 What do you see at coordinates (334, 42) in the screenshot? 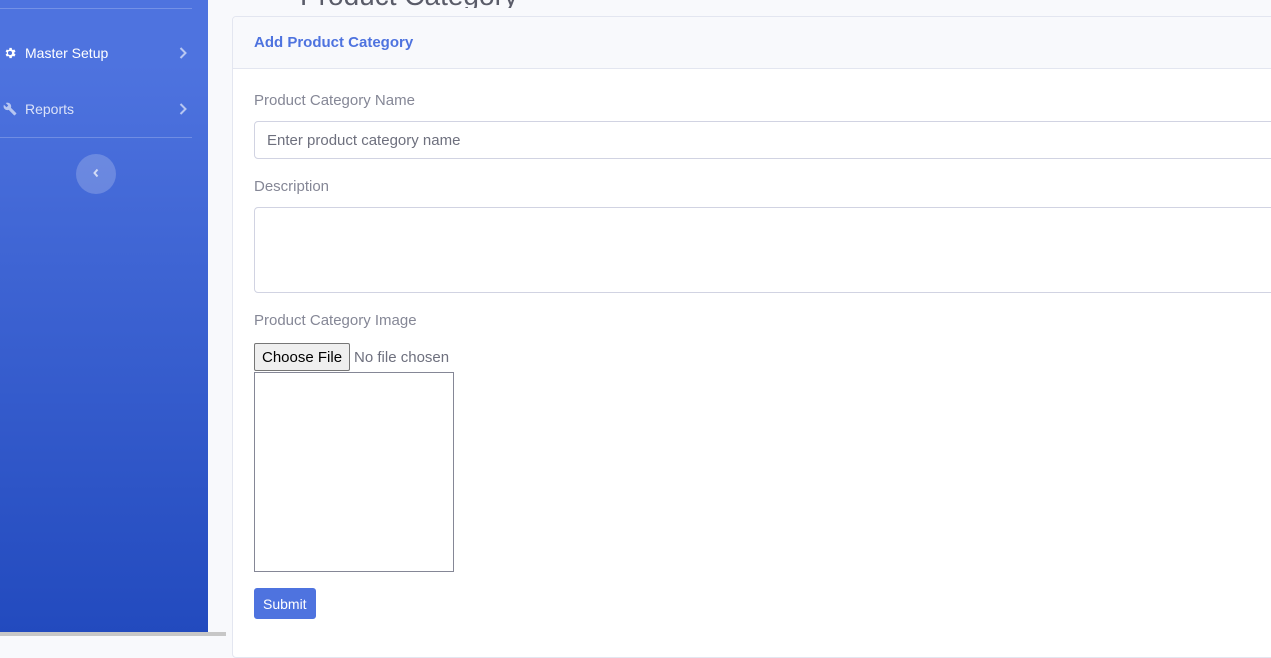
I see `card-title: Add Product Category` at bounding box center [334, 42].